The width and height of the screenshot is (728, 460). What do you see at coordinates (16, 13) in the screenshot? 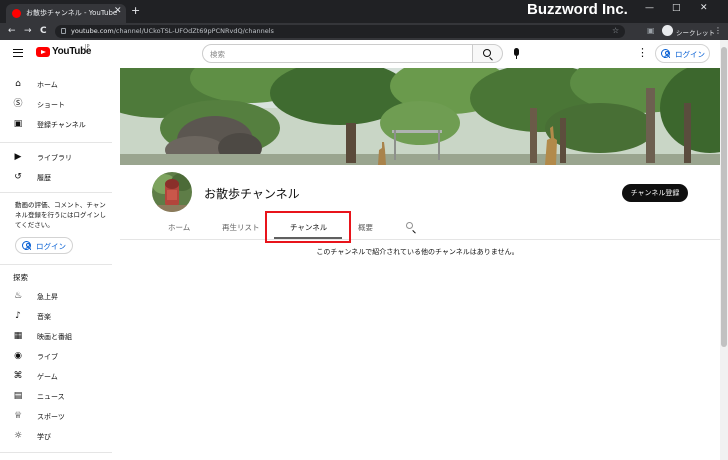
I see `youtube-favicon-icon` at bounding box center [16, 13].